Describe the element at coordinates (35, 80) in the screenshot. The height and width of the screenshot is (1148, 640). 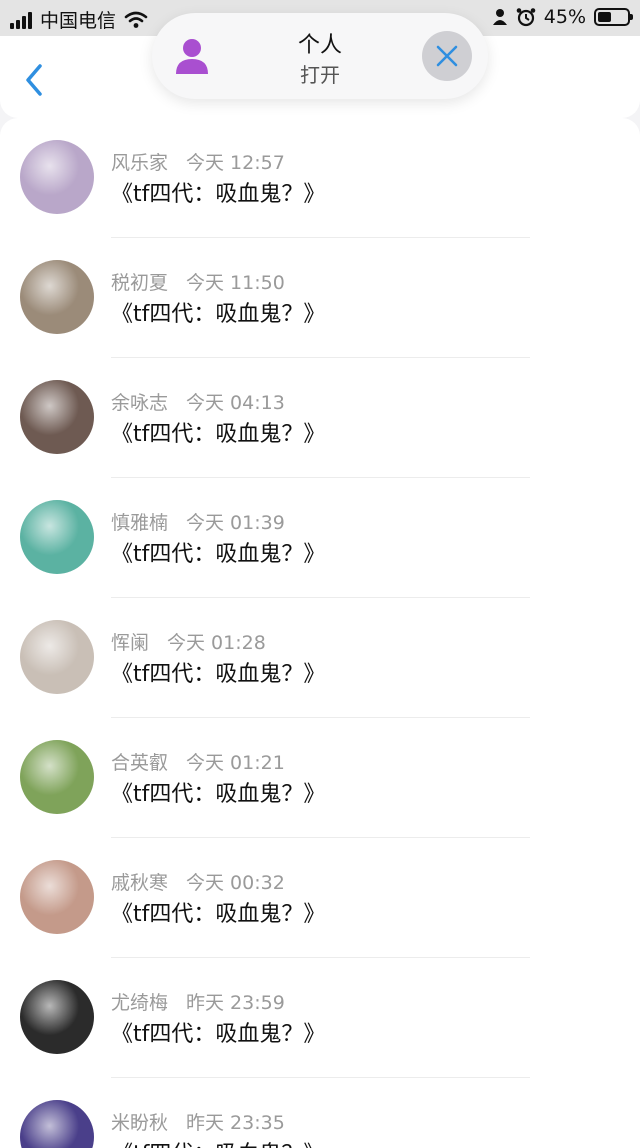
I see `back-button` at that location.